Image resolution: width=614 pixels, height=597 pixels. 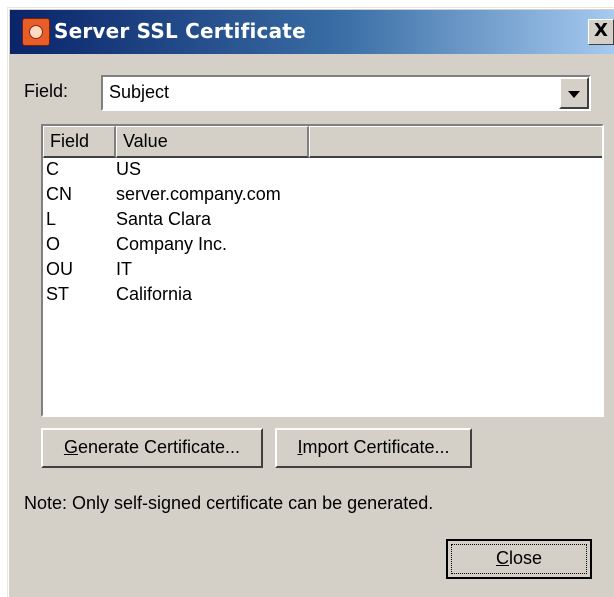 I want to click on row-value: IT, so click(x=124, y=269).